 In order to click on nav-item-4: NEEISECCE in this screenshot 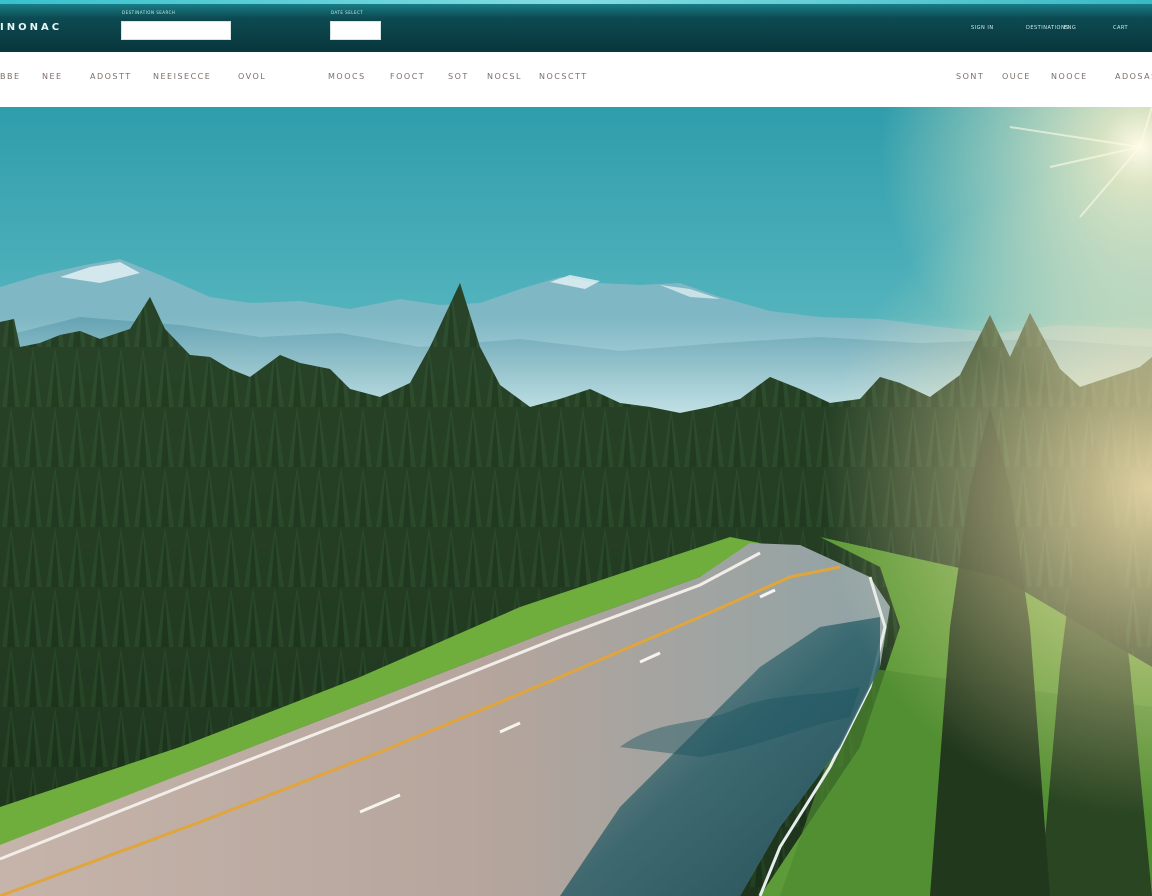, I will do `click(182, 76)`.